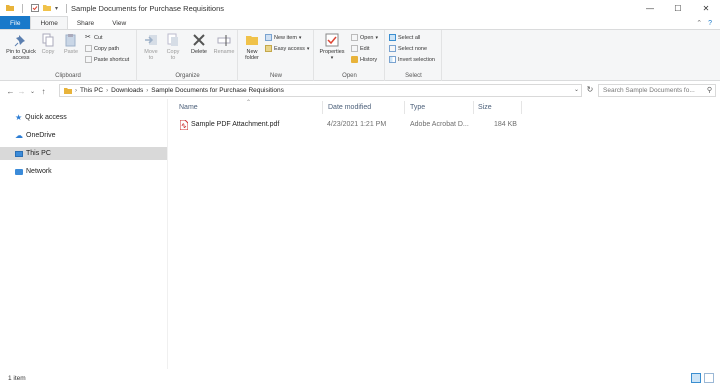 The image size is (720, 386). What do you see at coordinates (48, 44) in the screenshot?
I see `copy-button: Copy` at bounding box center [48, 44].